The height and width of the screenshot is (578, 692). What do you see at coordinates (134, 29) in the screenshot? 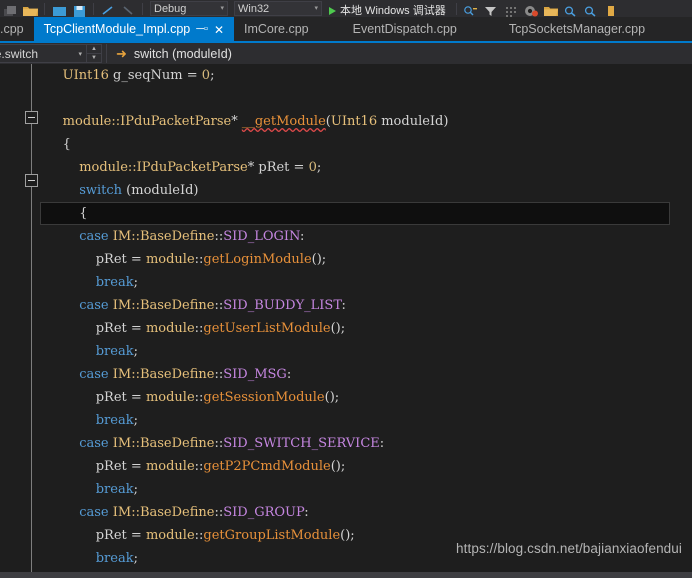
I see `tab-tcpclientmodule-impl: TcpClientModule_Impl.cpp ─▫ ✕` at bounding box center [134, 29].